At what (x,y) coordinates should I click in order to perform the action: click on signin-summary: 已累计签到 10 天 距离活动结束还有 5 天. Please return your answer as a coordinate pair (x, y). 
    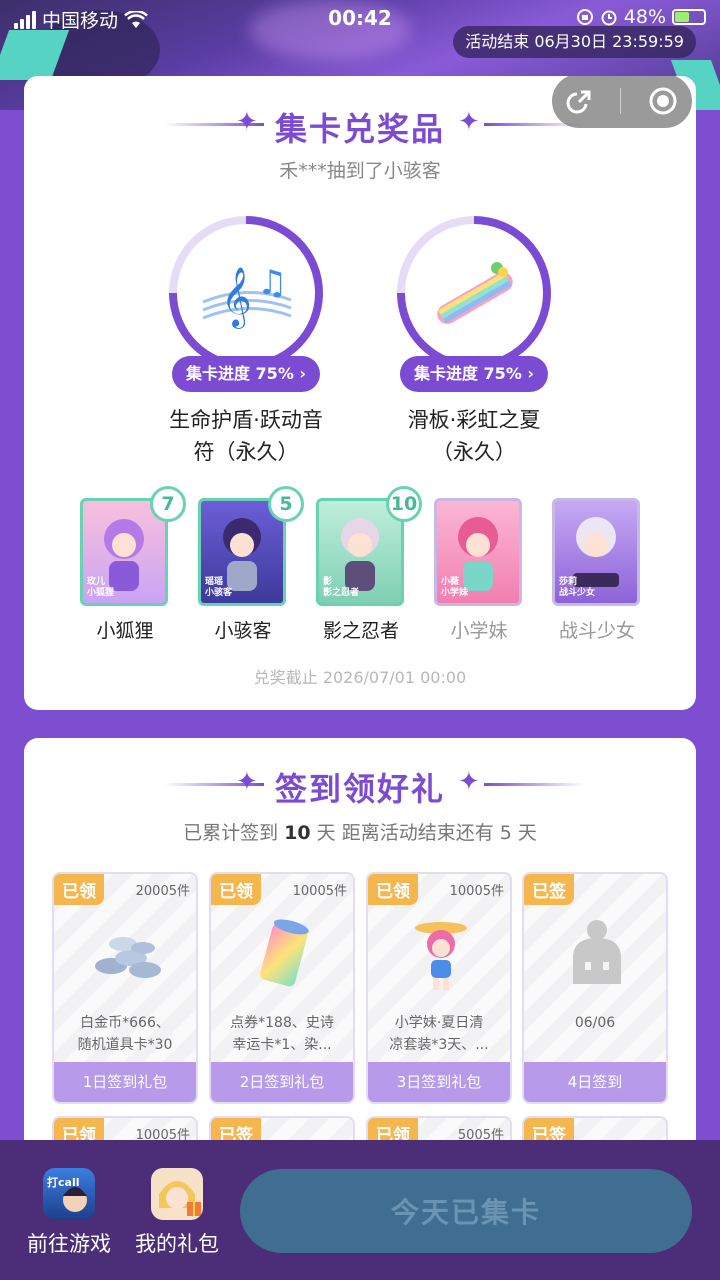
    Looking at the image, I should click on (360, 833).